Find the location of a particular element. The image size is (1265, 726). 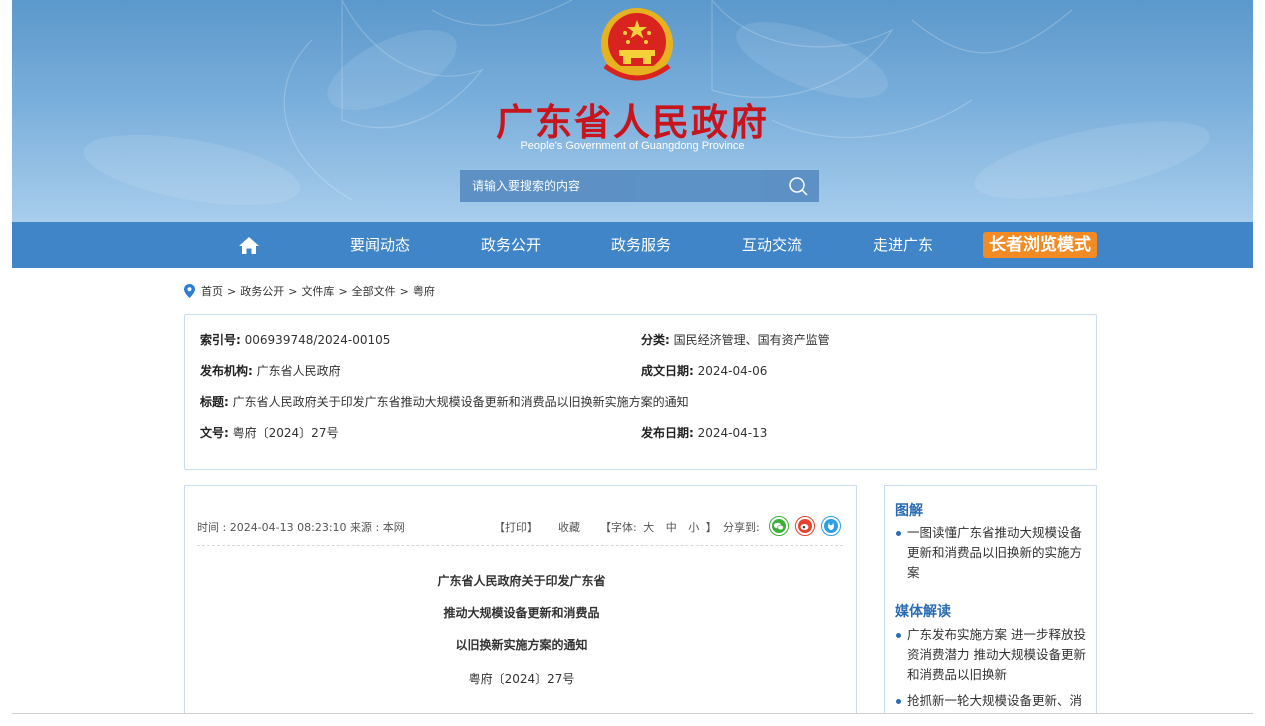

search-icon is located at coordinates (798, 186).